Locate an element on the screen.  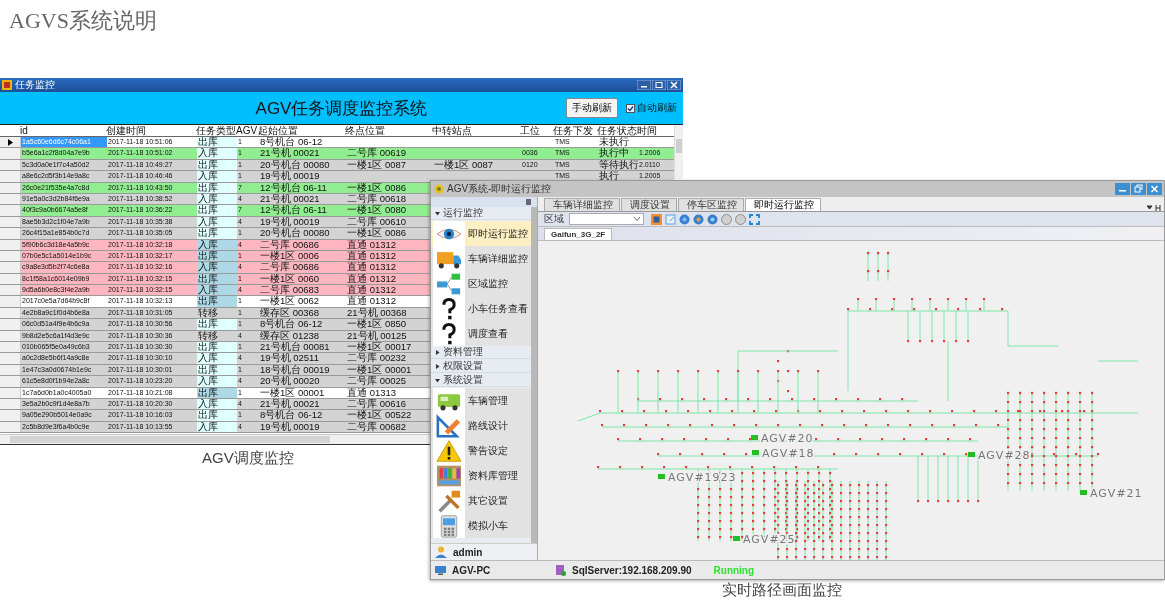
tab: 即时运行监控 is located at coordinates (783, 204).